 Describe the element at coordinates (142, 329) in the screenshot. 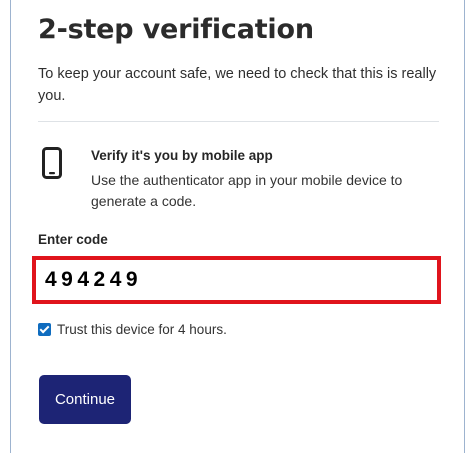

I see `trust-device-label: Trust this device for 4 hours.` at that location.